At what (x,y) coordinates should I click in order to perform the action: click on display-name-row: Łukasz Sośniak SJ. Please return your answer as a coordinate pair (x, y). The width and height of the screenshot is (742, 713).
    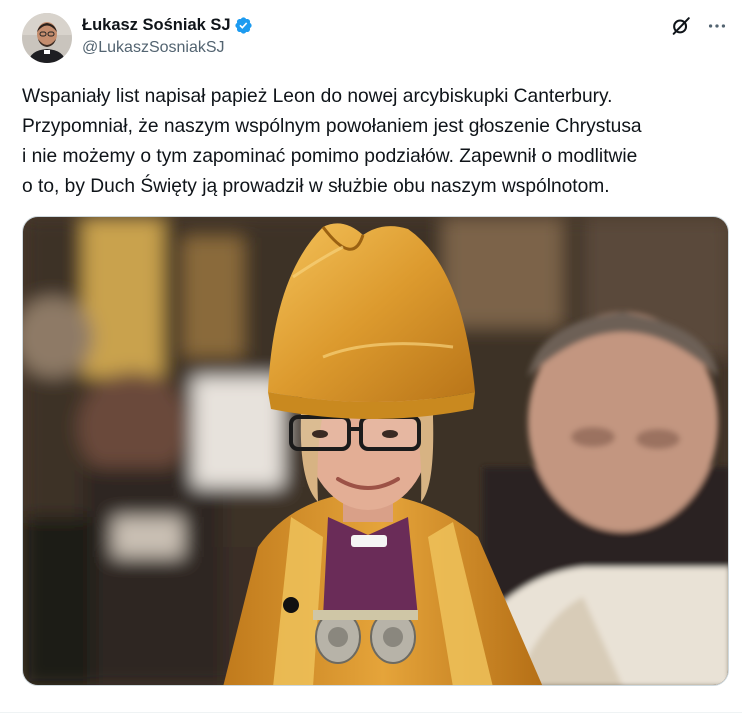
    Looking at the image, I should click on (167, 25).